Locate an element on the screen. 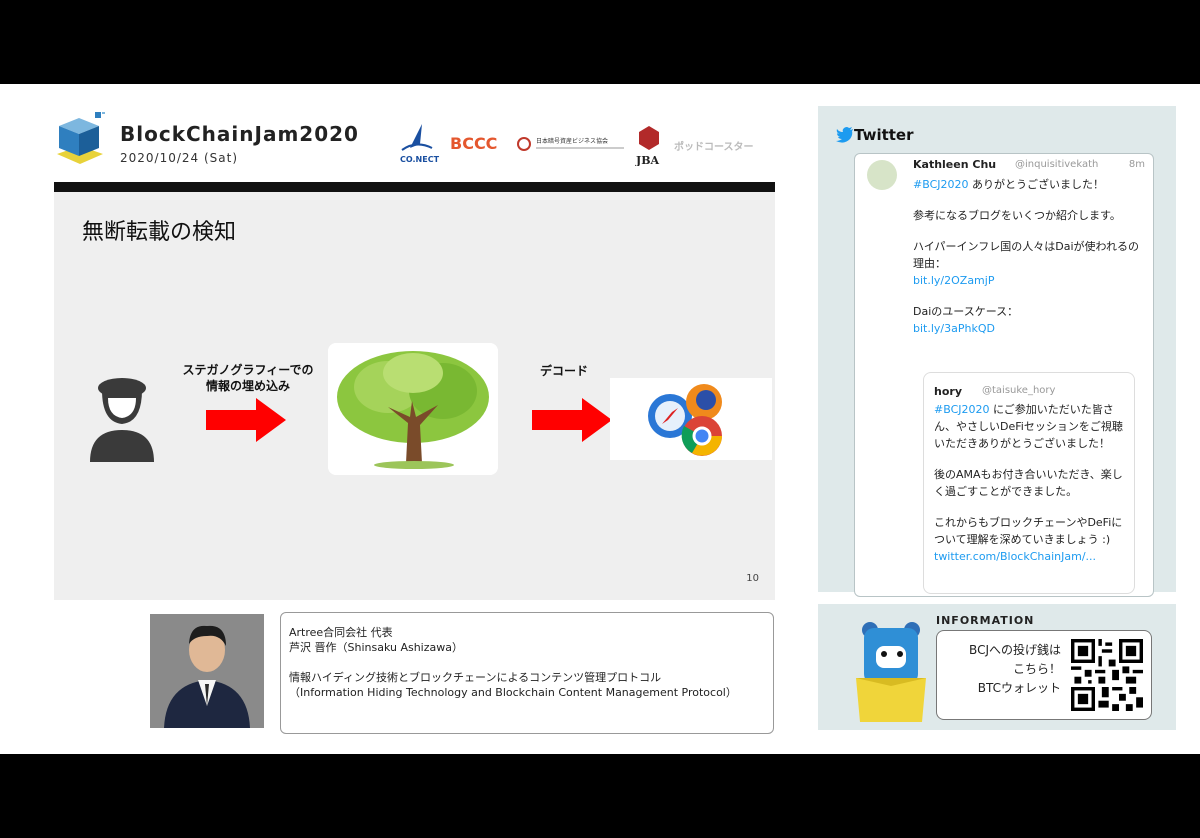  tip-text: BCJへの投げ銭は こちら！ BTCウォレット is located at coordinates (1015, 669).